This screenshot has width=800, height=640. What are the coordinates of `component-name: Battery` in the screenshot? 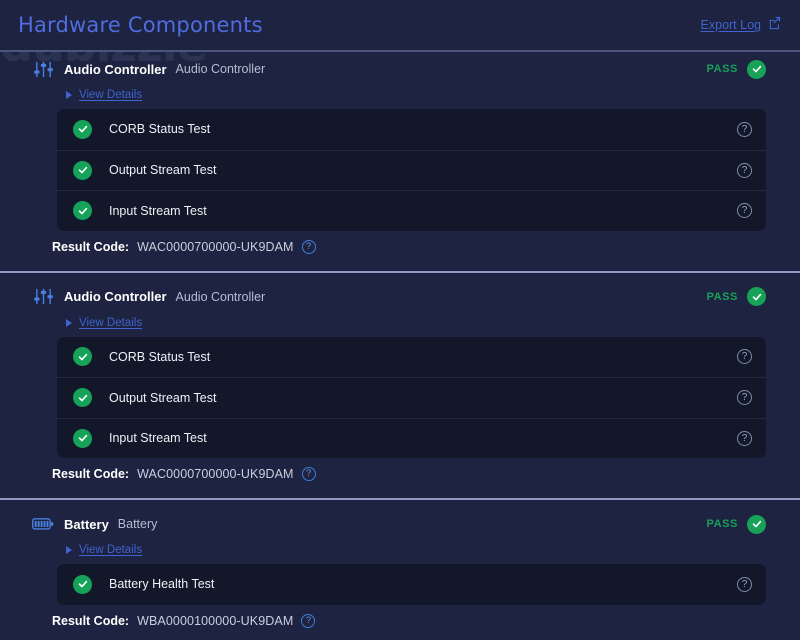 It's located at (86, 524).